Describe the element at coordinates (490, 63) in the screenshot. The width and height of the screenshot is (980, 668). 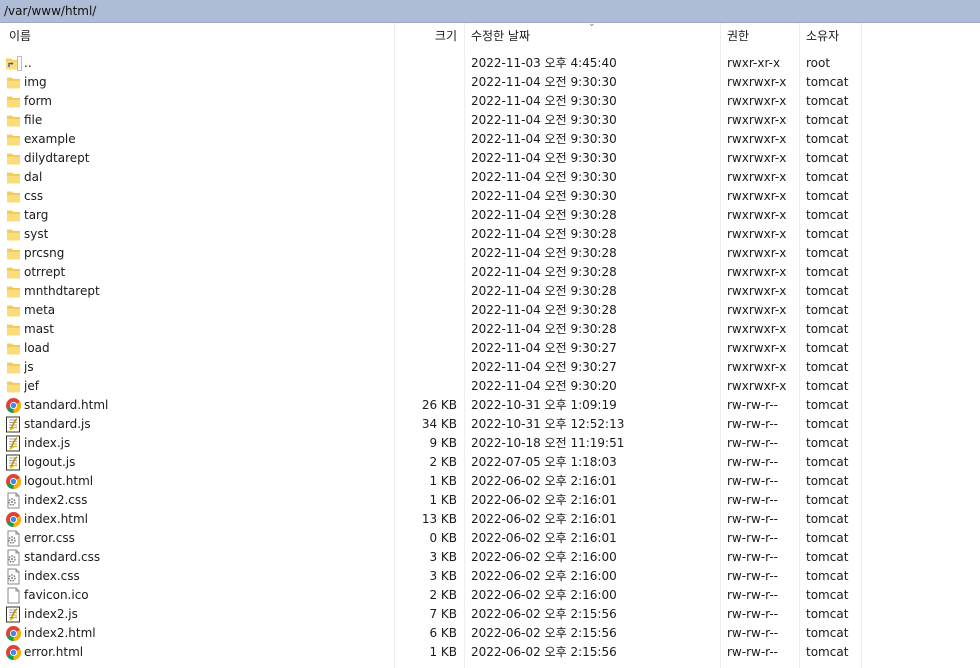
I see `file-row: .. 2022-11-03 오후 4:45:40 rwxr-xr-x root` at that location.